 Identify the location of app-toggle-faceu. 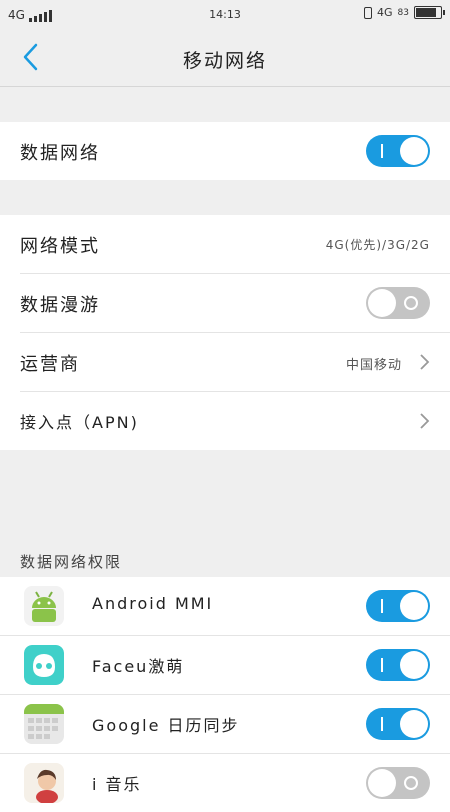
(398, 665).